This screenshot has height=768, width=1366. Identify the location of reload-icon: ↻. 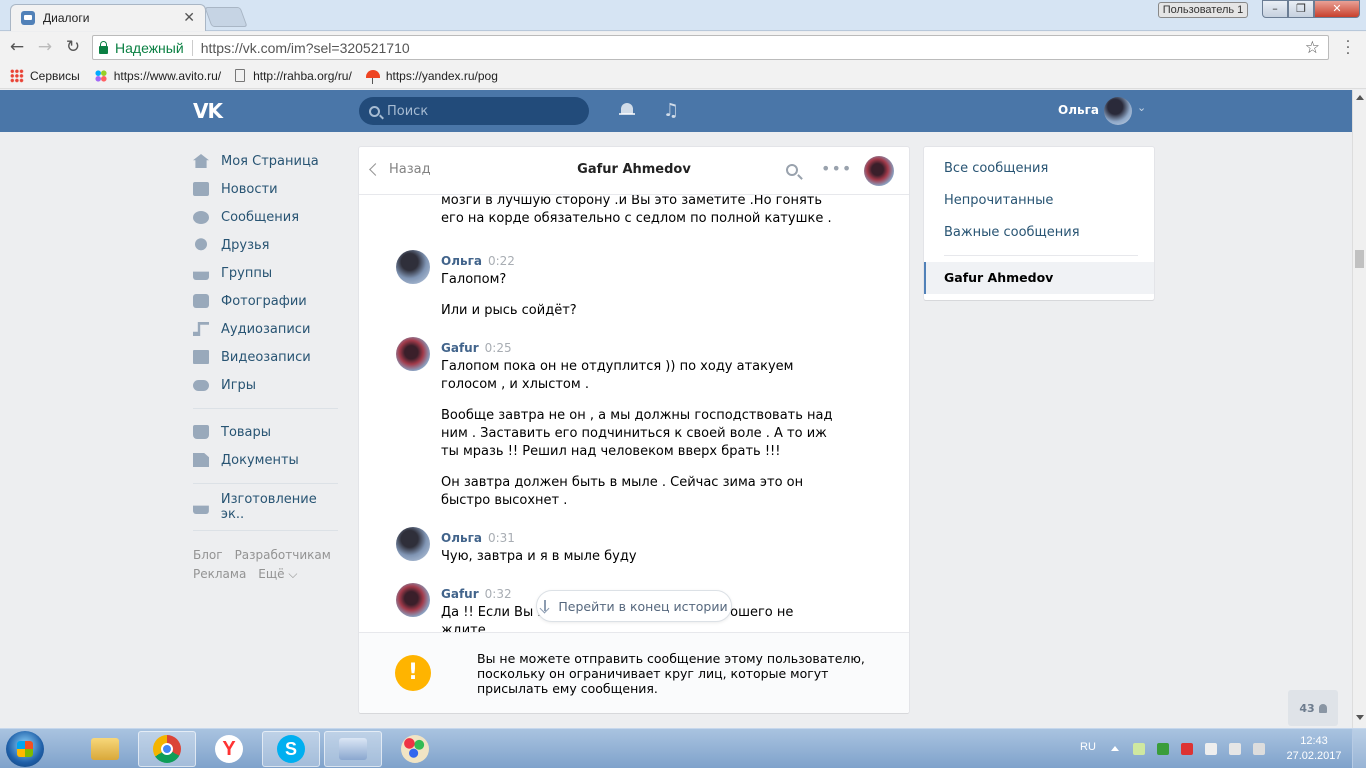
(73, 47).